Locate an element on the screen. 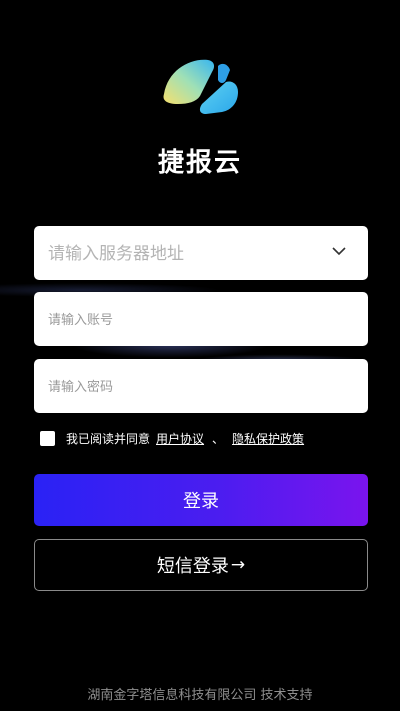 The height and width of the screenshot is (711, 400). password-field is located at coordinates (201, 387).